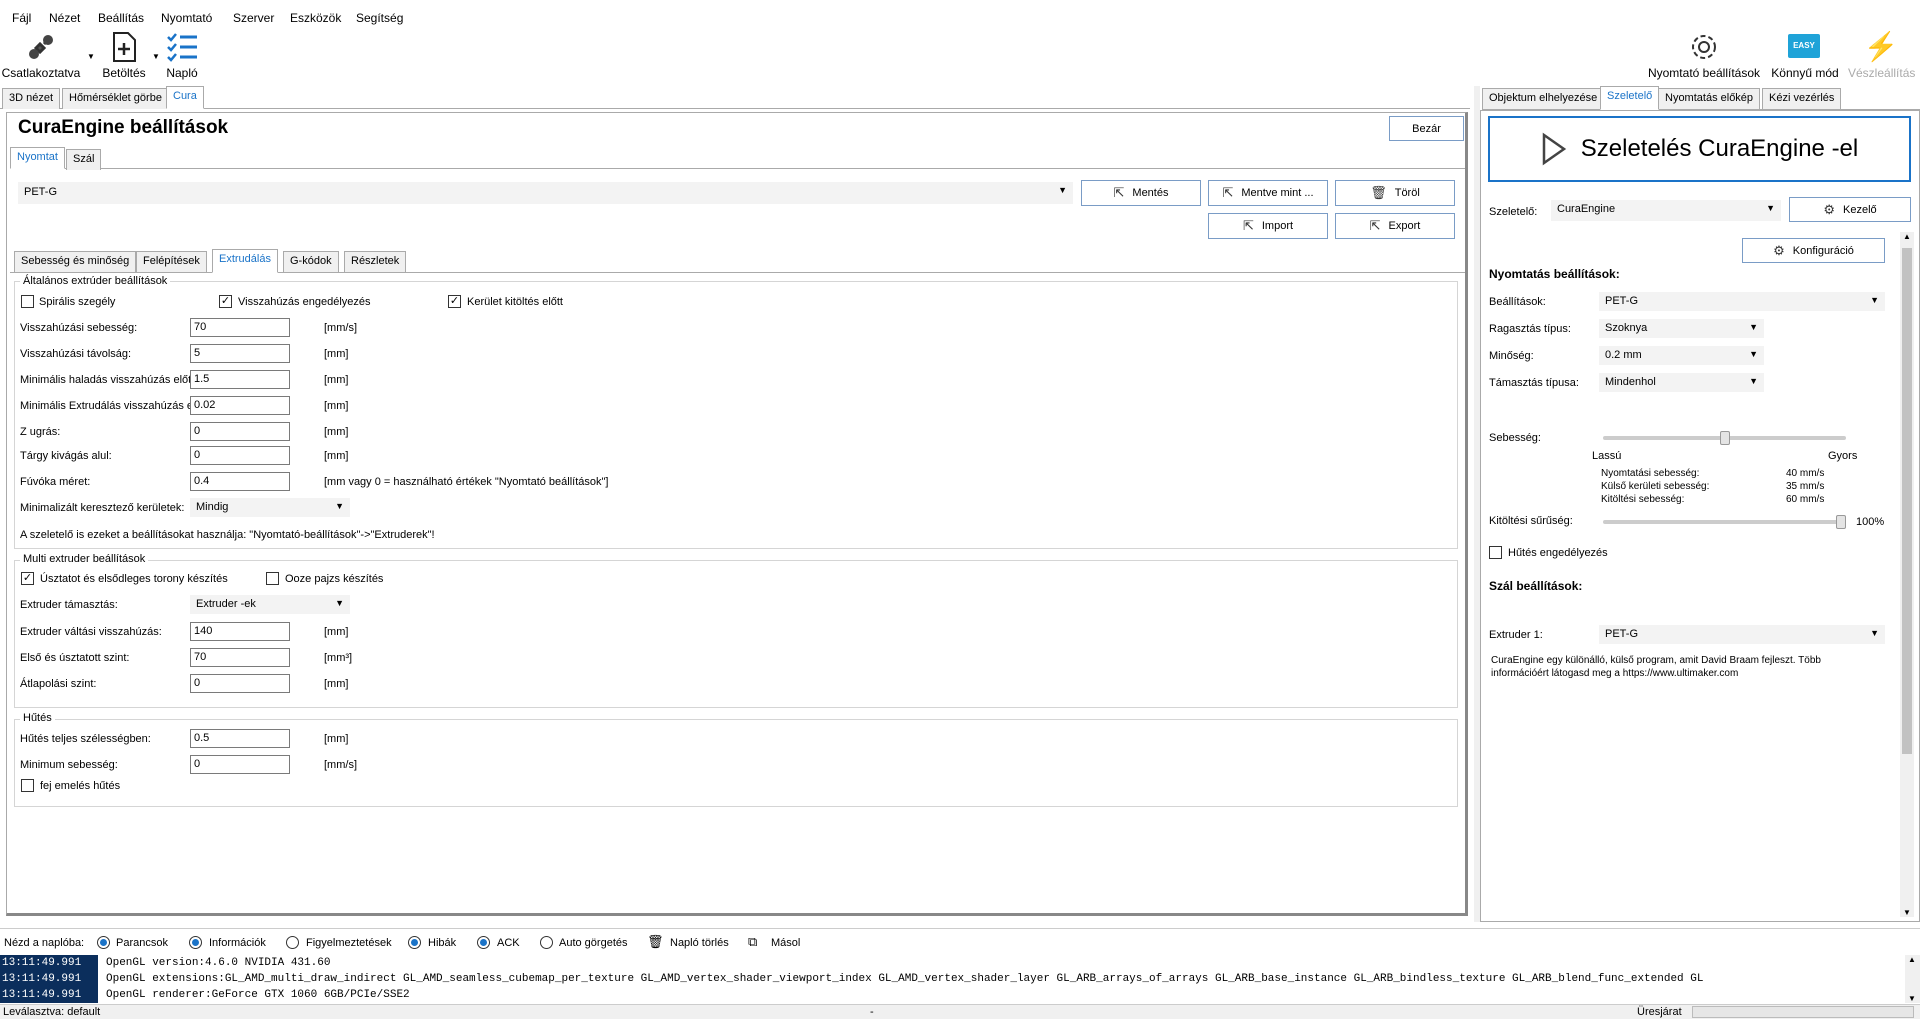 Image resolution: width=1920 pixels, height=1019 pixels. What do you see at coordinates (240, 353) in the screenshot?
I see `retract-distance-input: 5` at bounding box center [240, 353].